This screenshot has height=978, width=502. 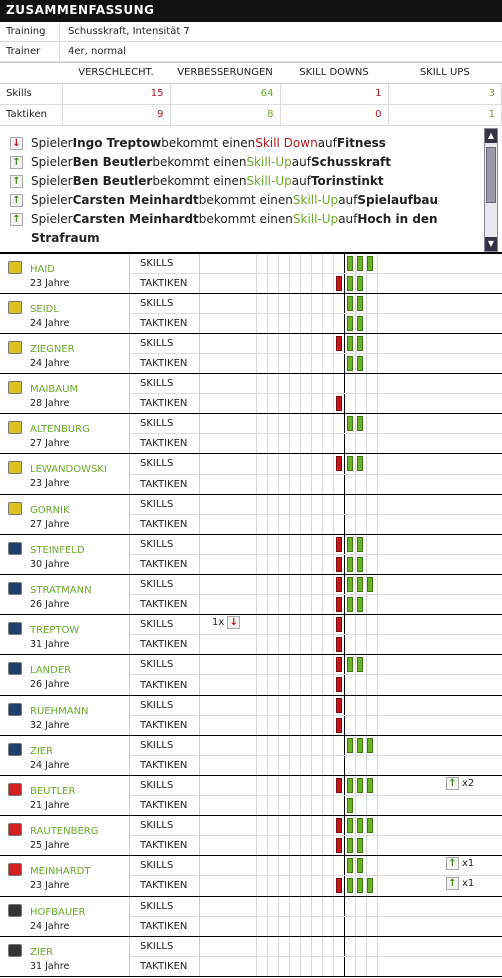 I want to click on scroll-thumb, so click(x=491, y=174).